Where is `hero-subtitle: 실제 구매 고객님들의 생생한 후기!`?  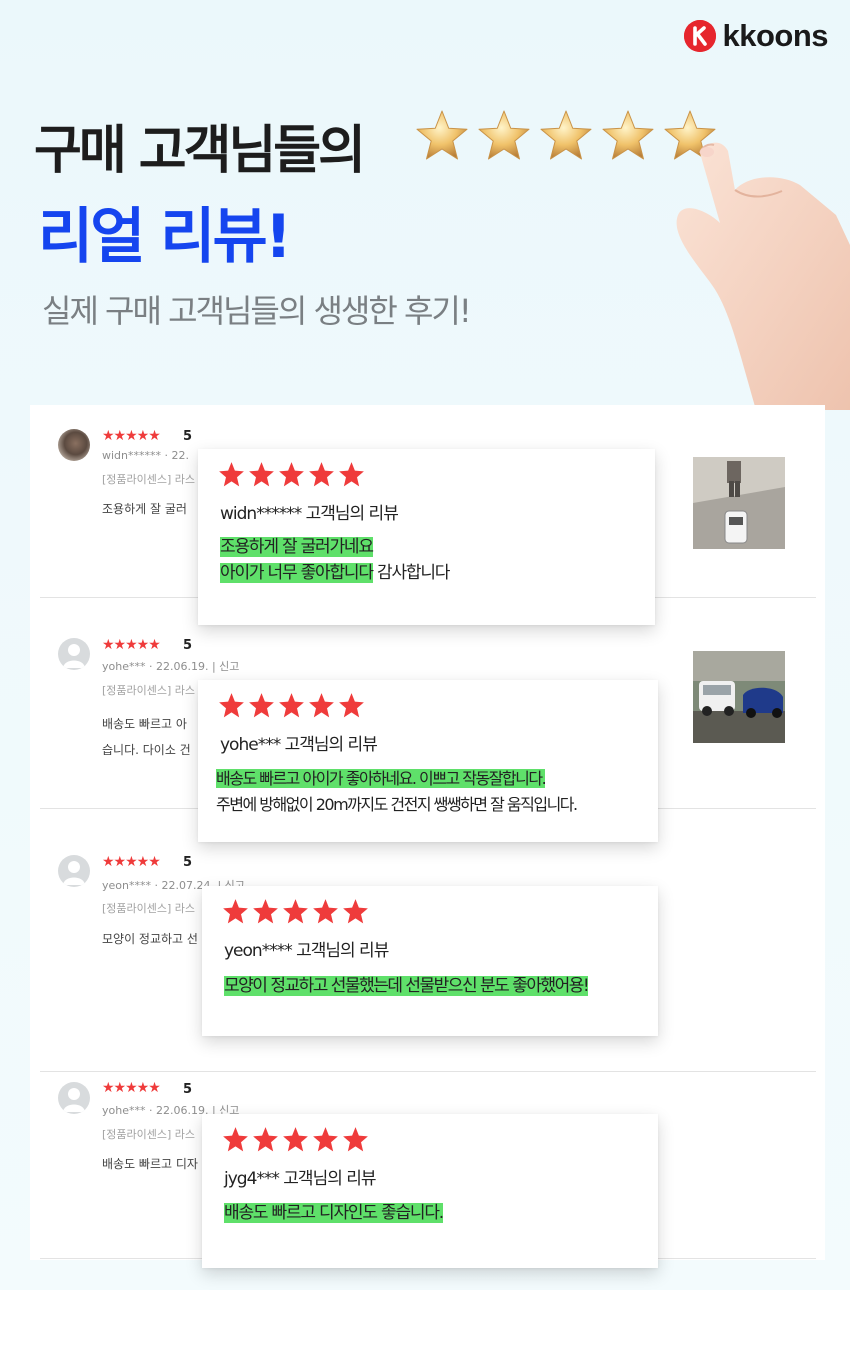
hero-subtitle: 실제 구매 고객님들의 생생한 후기! is located at coordinates (257, 311).